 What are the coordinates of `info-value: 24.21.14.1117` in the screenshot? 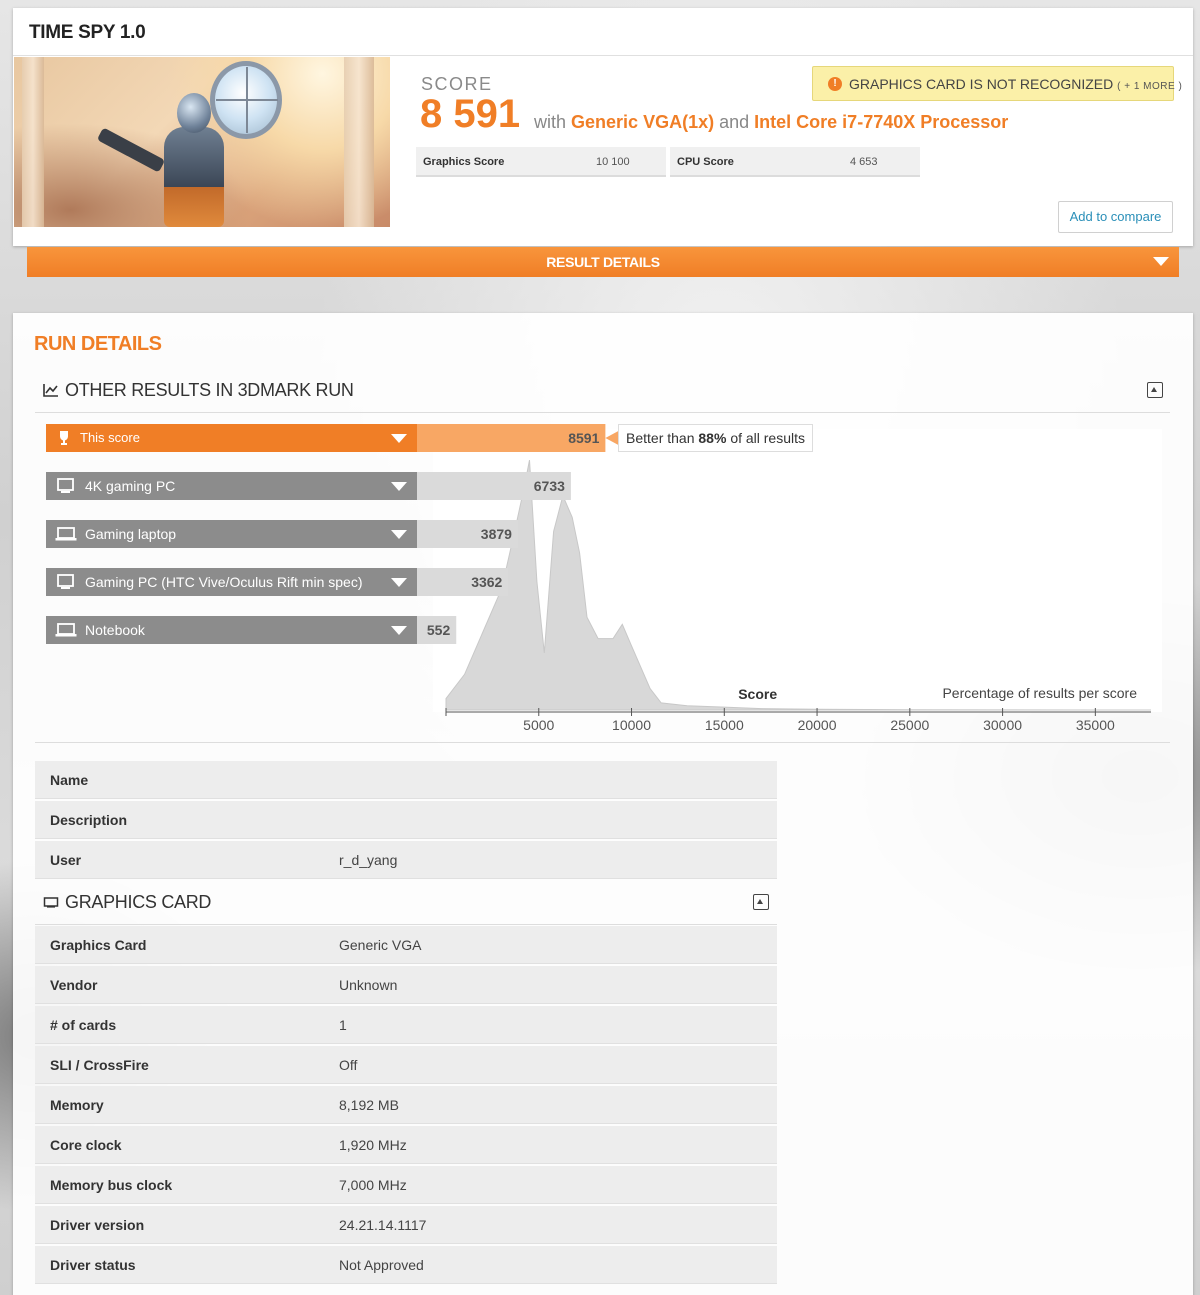 It's located at (383, 1225).